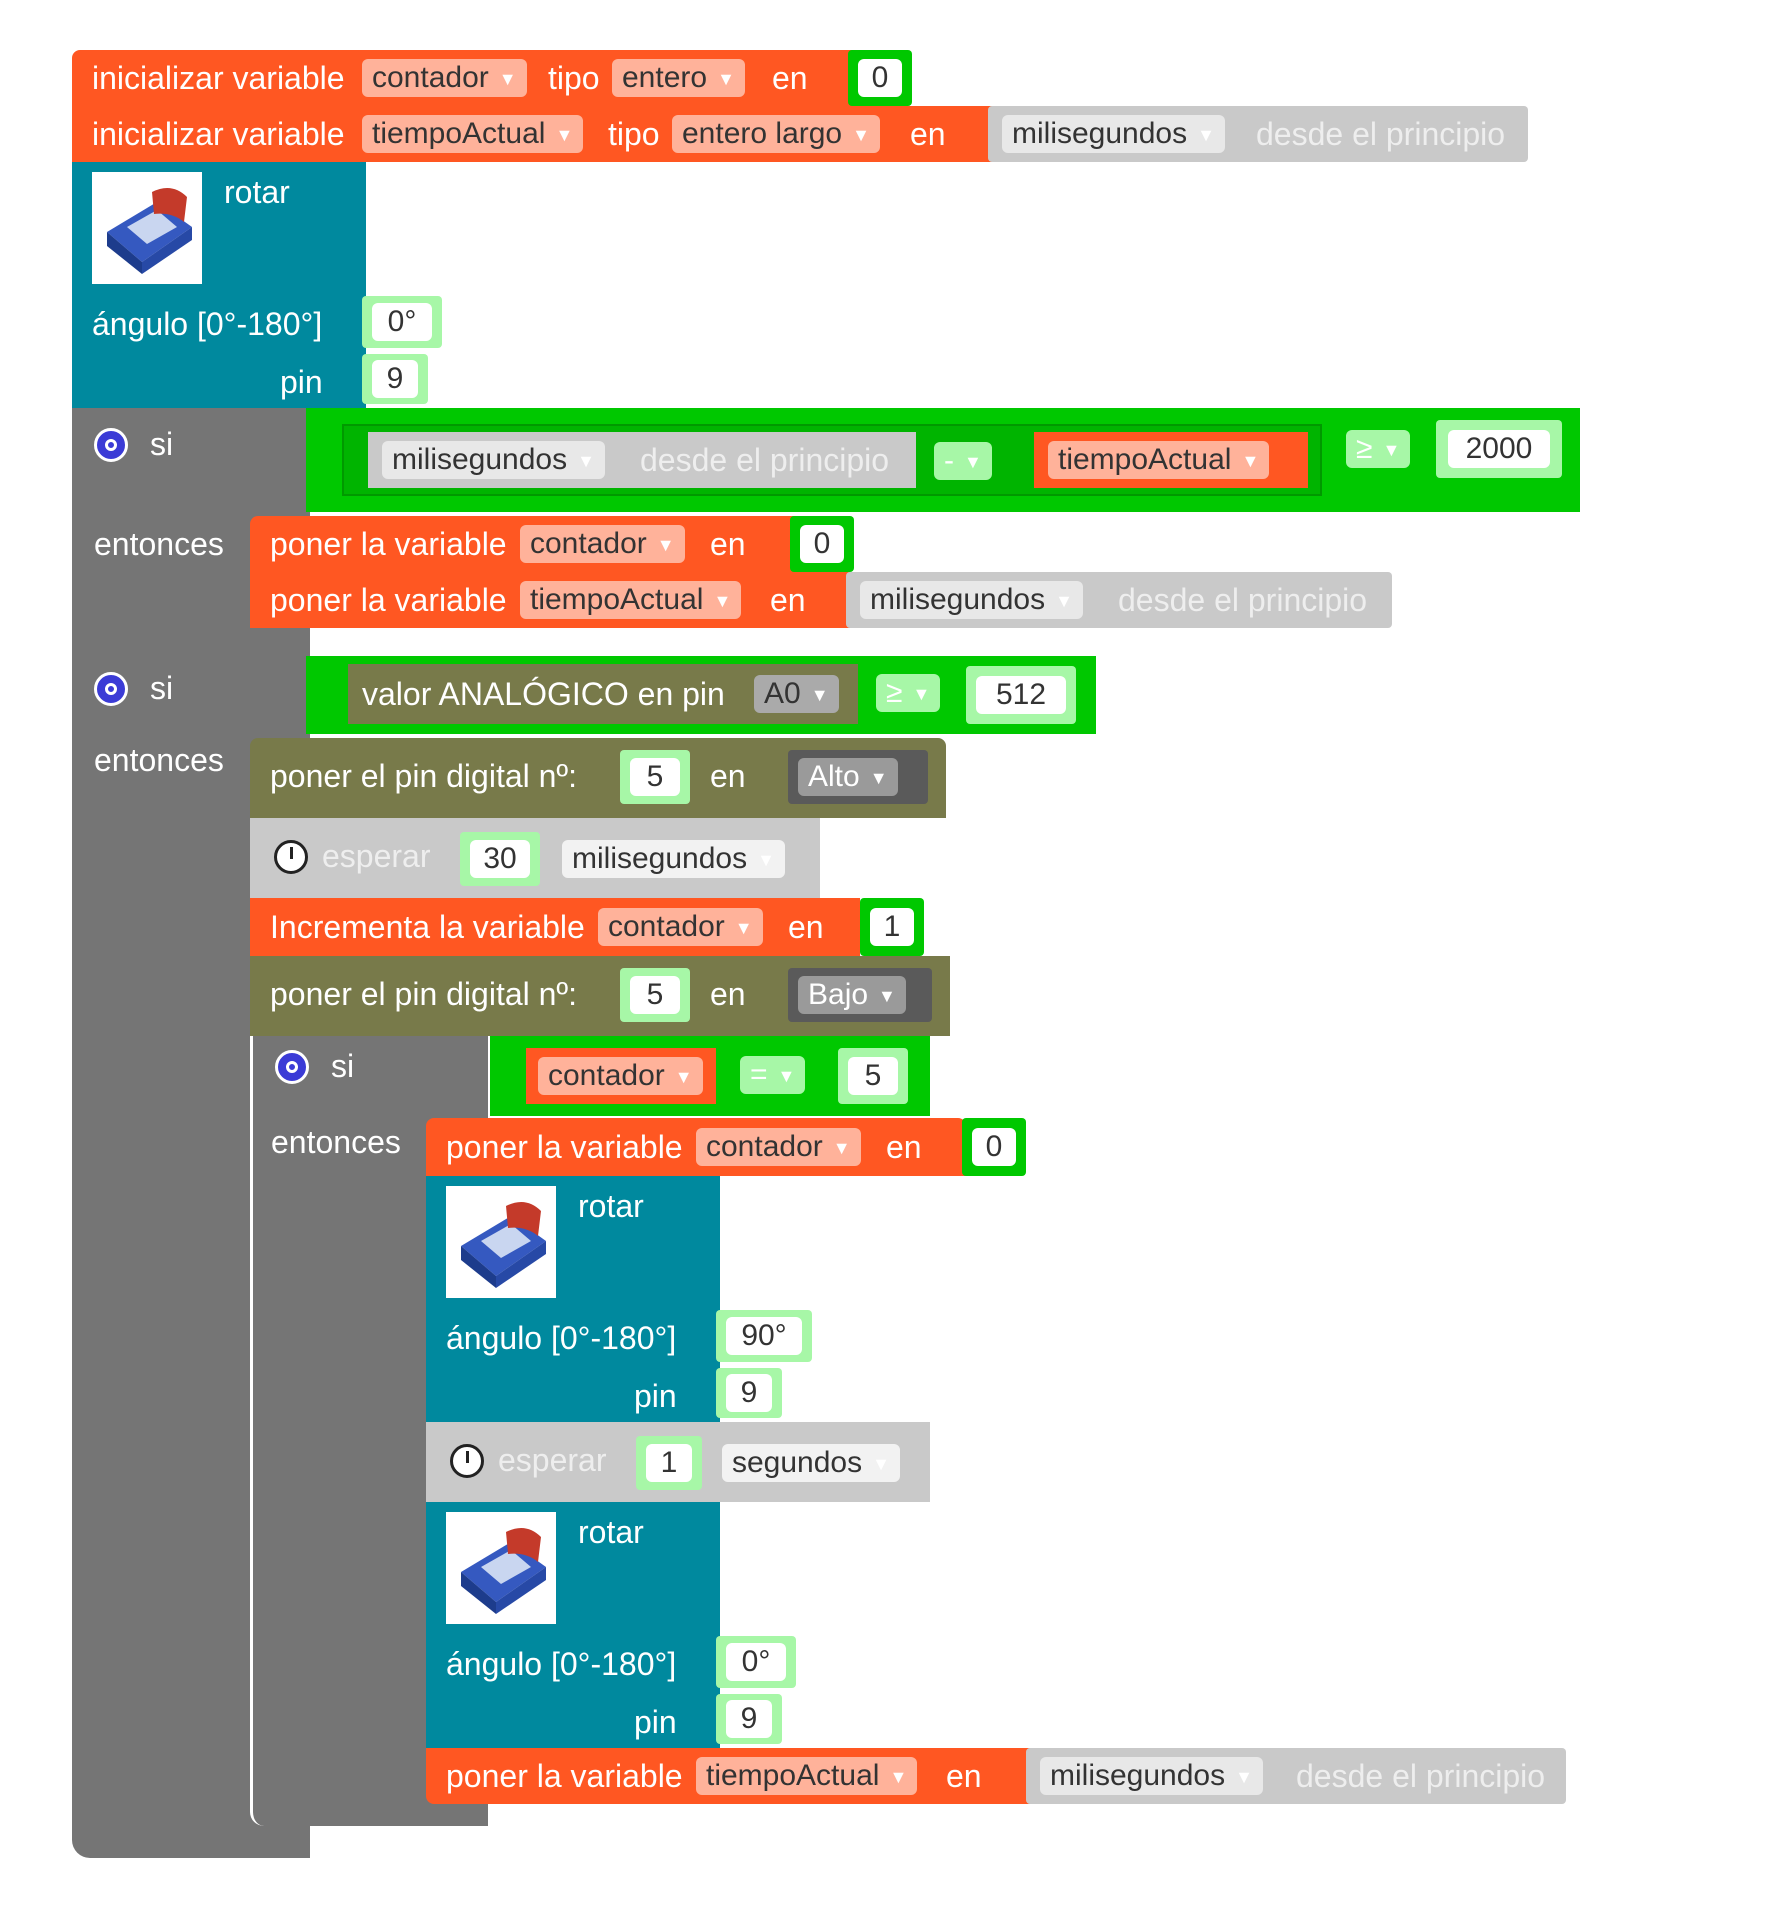  Describe the element at coordinates (555, 927) in the screenshot. I see `increment-block: Incrementa la variable contador ▼ en` at that location.